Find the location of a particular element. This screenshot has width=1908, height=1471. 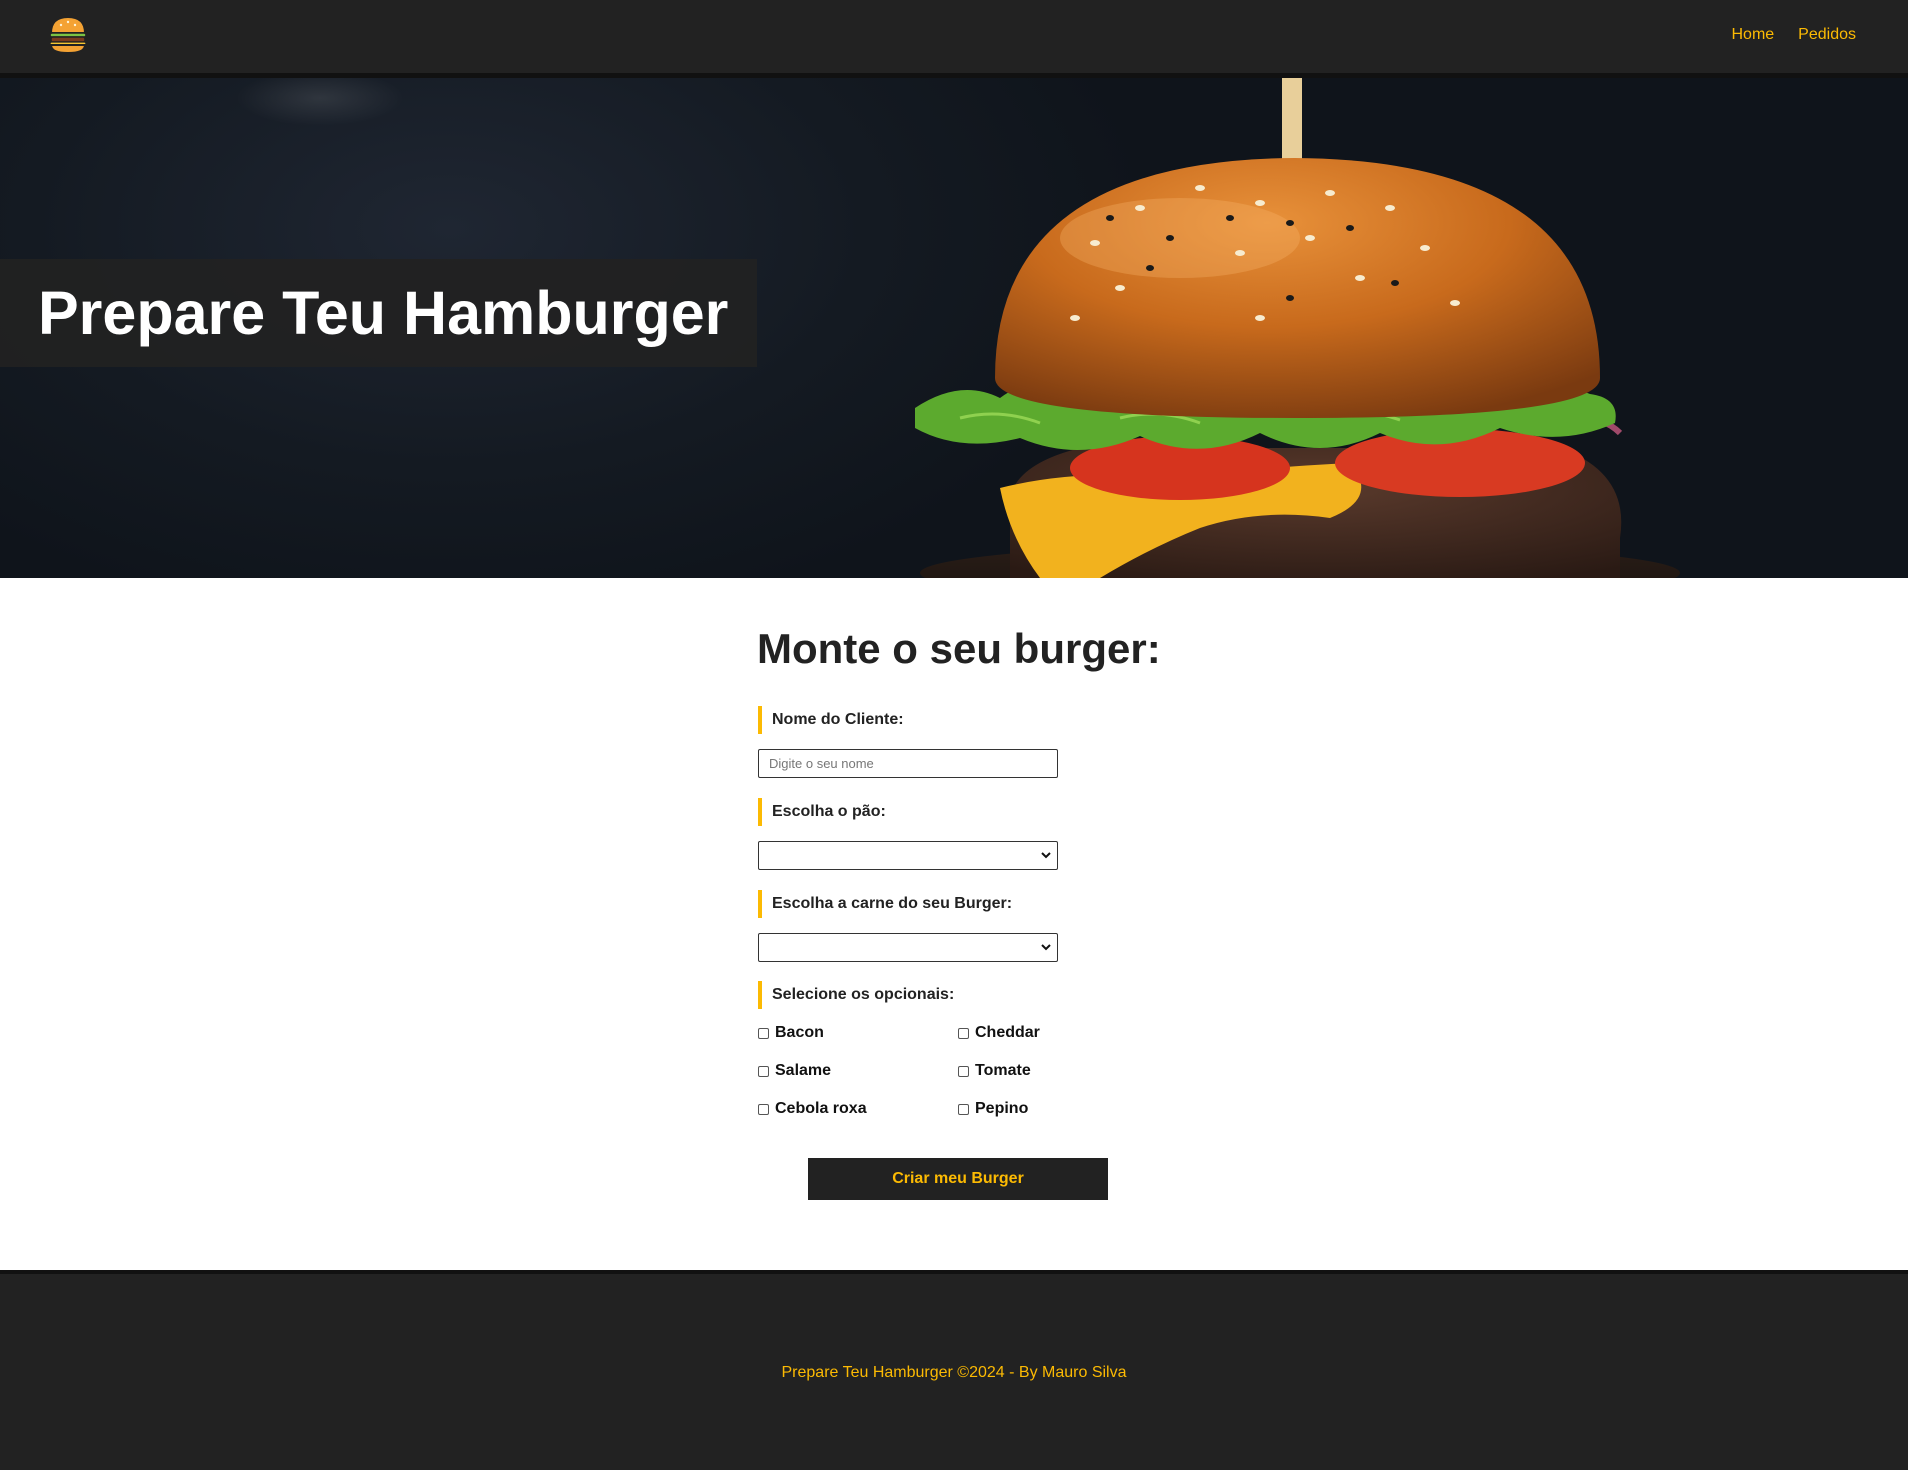

optional-cebola-roxa: Cebola roxa is located at coordinates (812, 1109).